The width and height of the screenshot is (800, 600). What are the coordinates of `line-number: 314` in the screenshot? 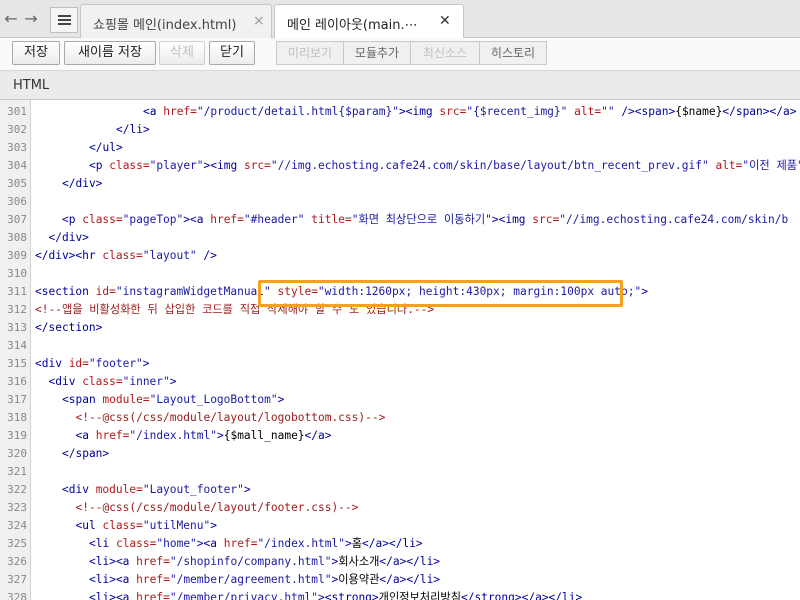 It's located at (17, 345).